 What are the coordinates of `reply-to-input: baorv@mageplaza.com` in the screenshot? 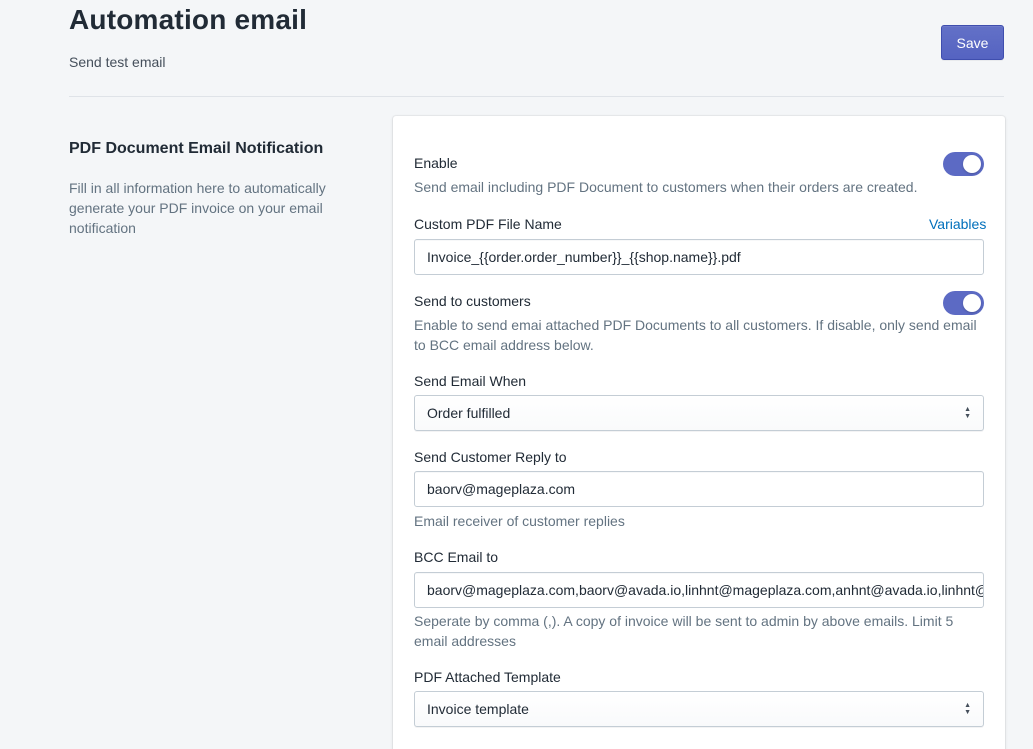 It's located at (699, 489).